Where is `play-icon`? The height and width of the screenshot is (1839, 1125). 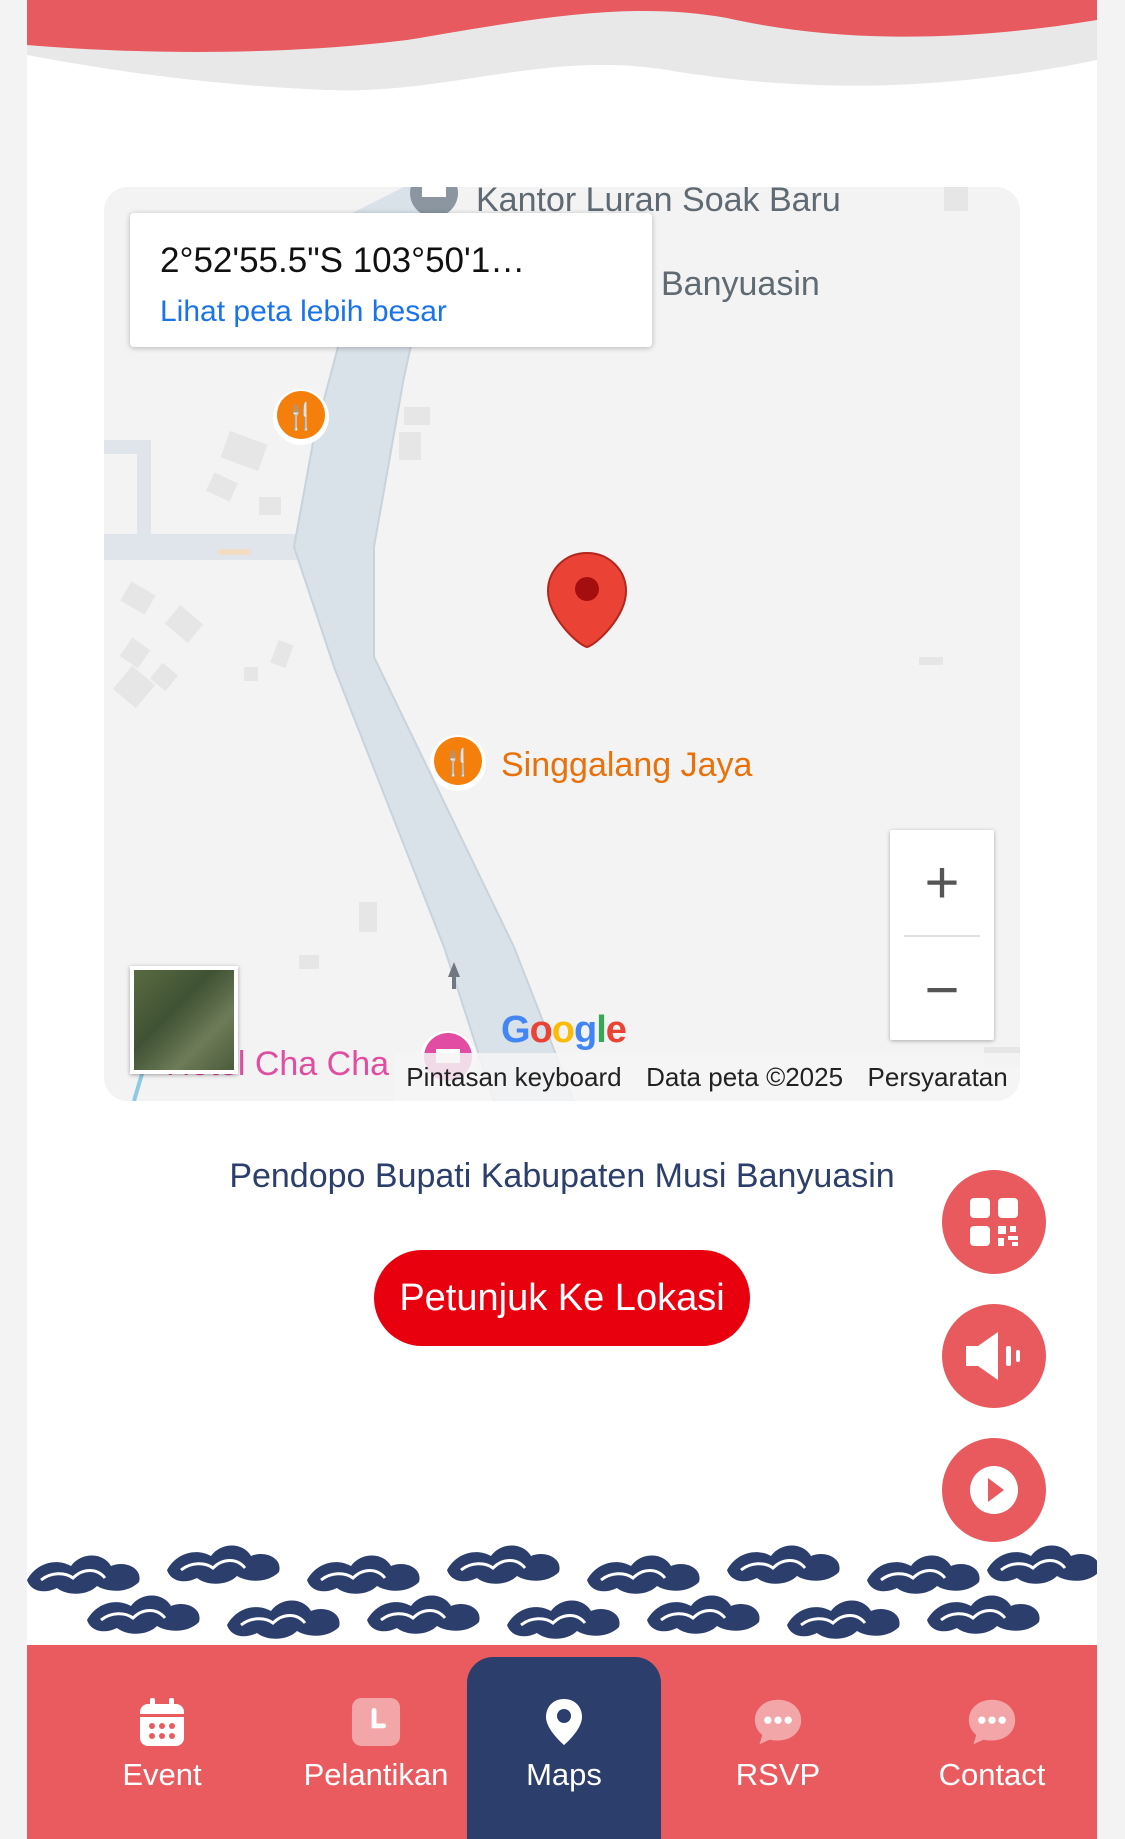 play-icon is located at coordinates (994, 1490).